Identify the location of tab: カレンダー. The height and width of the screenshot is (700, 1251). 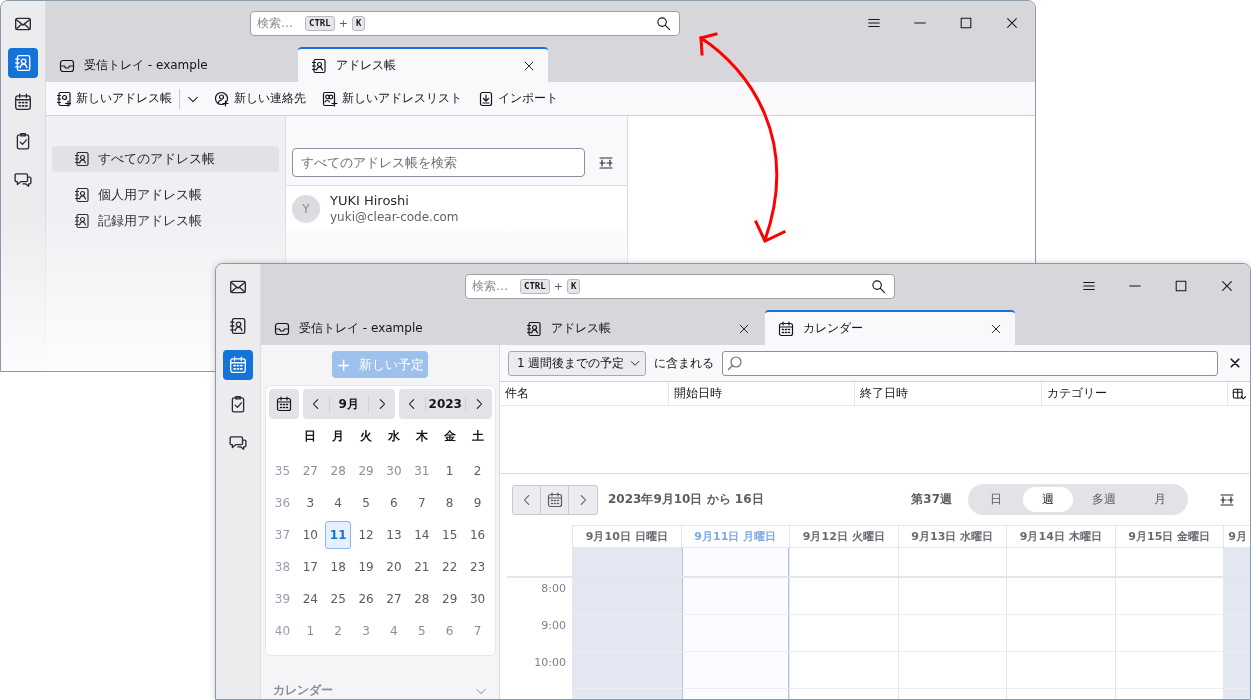
(890, 327).